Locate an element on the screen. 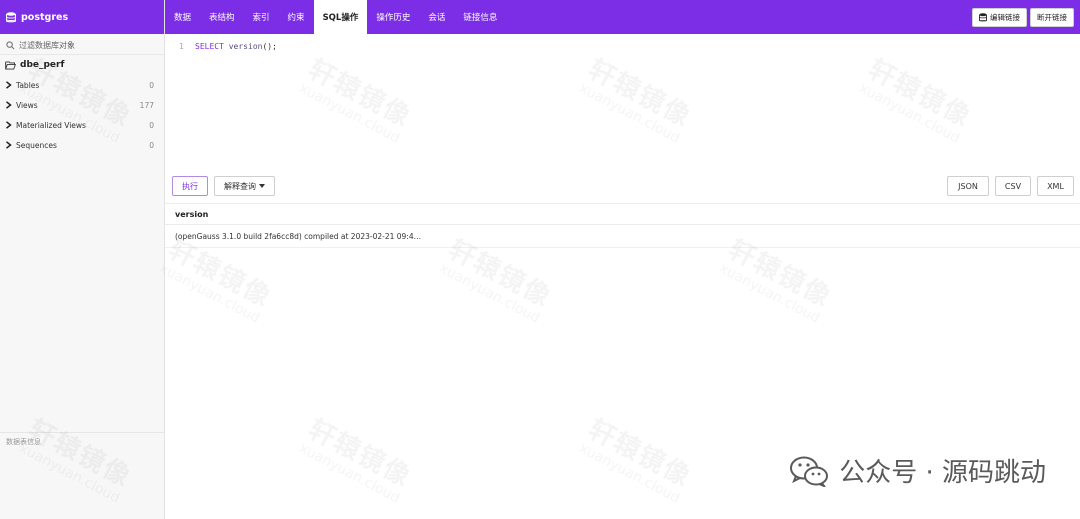  line-number: 1 is located at coordinates (181, 46).